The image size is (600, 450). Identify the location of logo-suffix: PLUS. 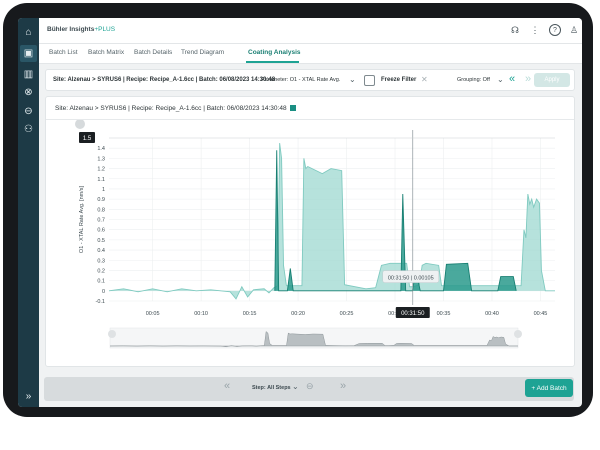
(107, 29).